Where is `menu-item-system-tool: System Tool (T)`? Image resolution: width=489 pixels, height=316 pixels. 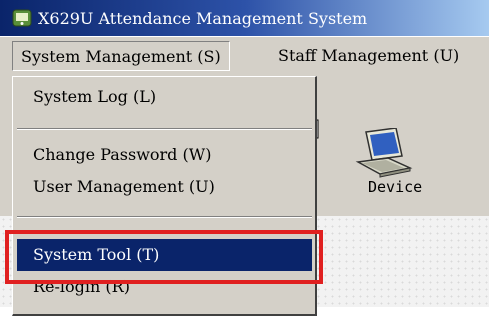 menu-item-system-tool: System Tool (T) is located at coordinates (164, 255).